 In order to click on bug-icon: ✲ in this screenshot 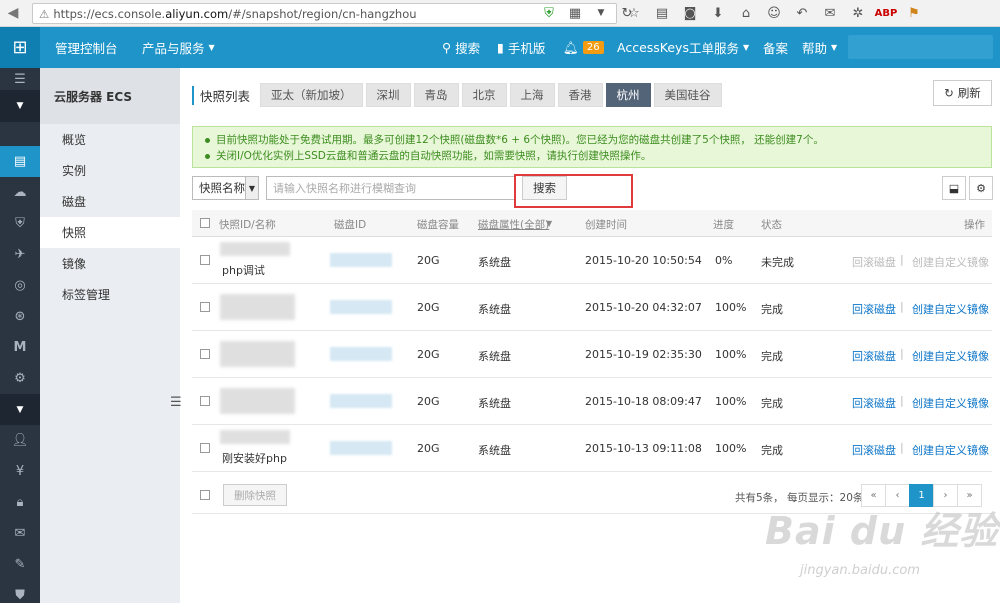, I will do `click(858, 13)`.